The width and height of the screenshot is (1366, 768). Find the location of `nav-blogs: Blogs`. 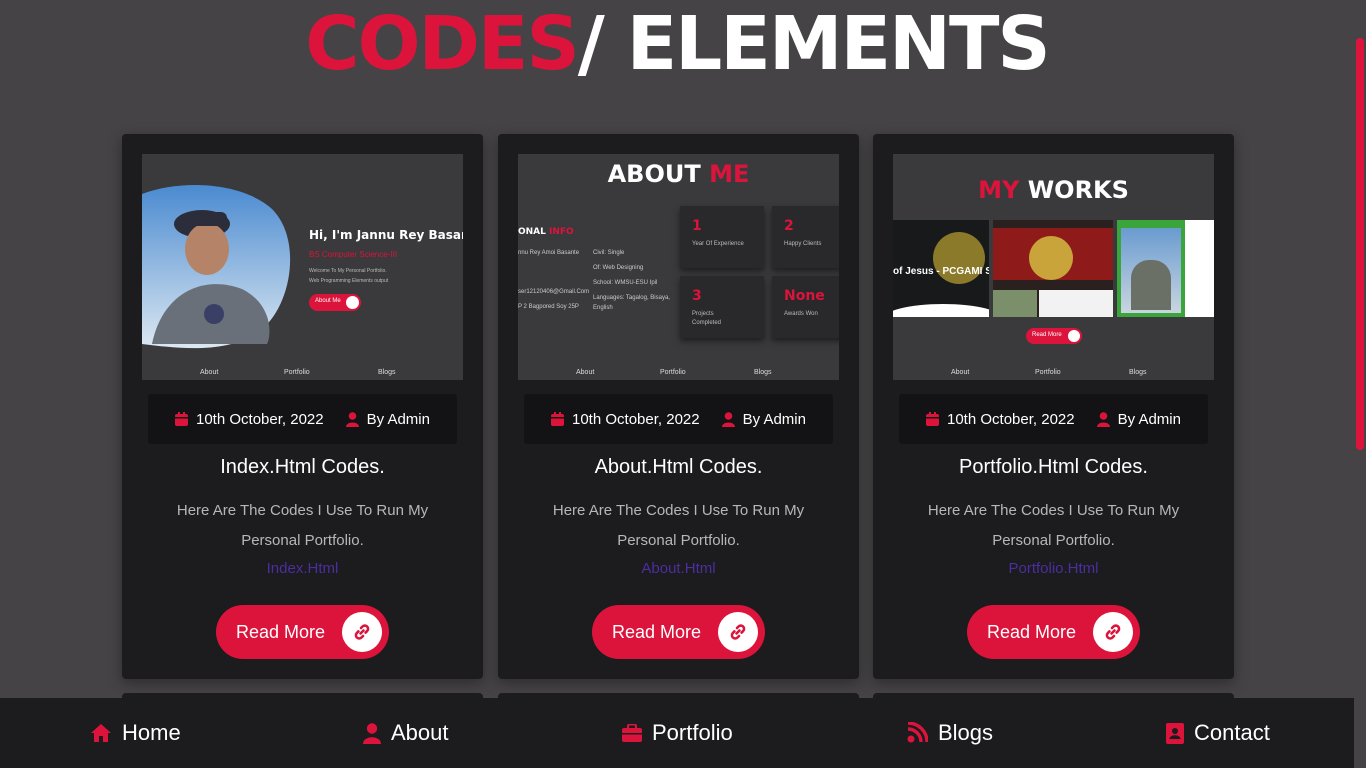

nav-blogs: Blogs is located at coordinates (949, 733).